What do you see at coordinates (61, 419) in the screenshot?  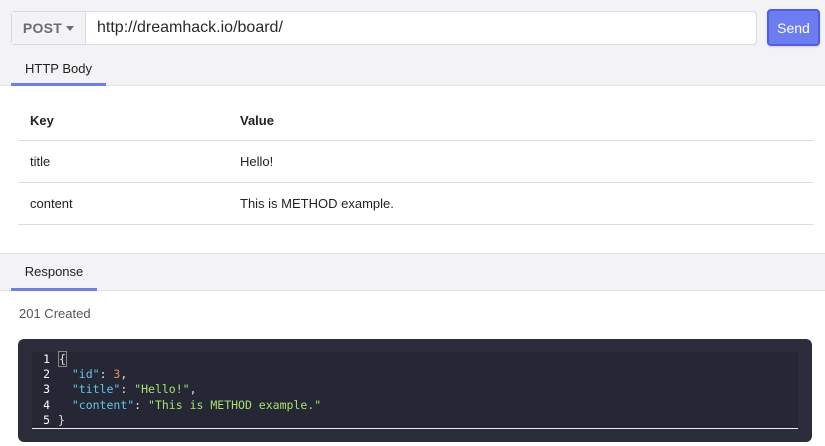 I see `json-close-brace: }` at bounding box center [61, 419].